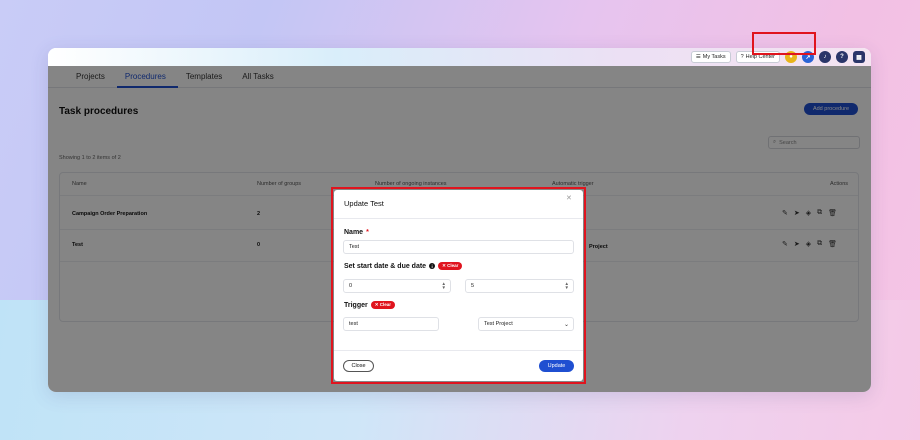 Image resolution: width=920 pixels, height=440 pixels. I want to click on grid-icon: ▦, so click(859, 57).